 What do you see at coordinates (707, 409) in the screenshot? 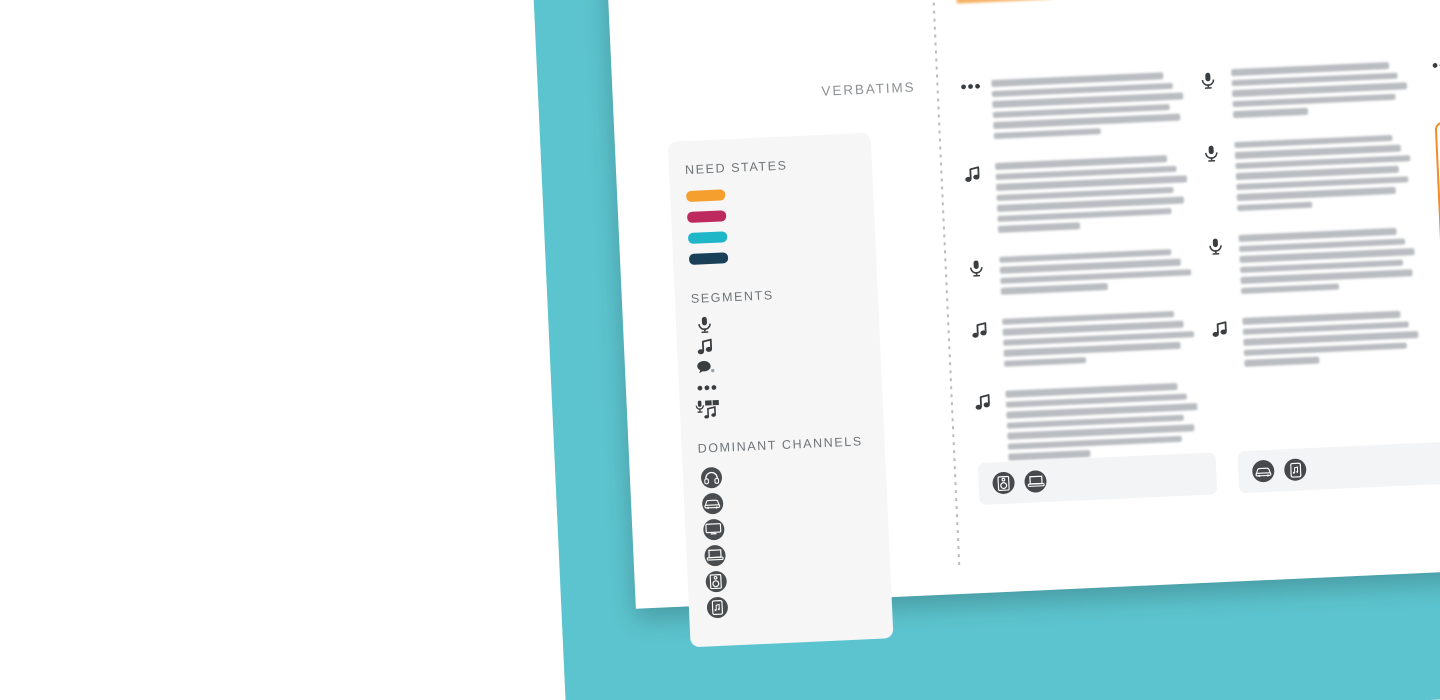
I see `mic-and-music-icon` at bounding box center [707, 409].